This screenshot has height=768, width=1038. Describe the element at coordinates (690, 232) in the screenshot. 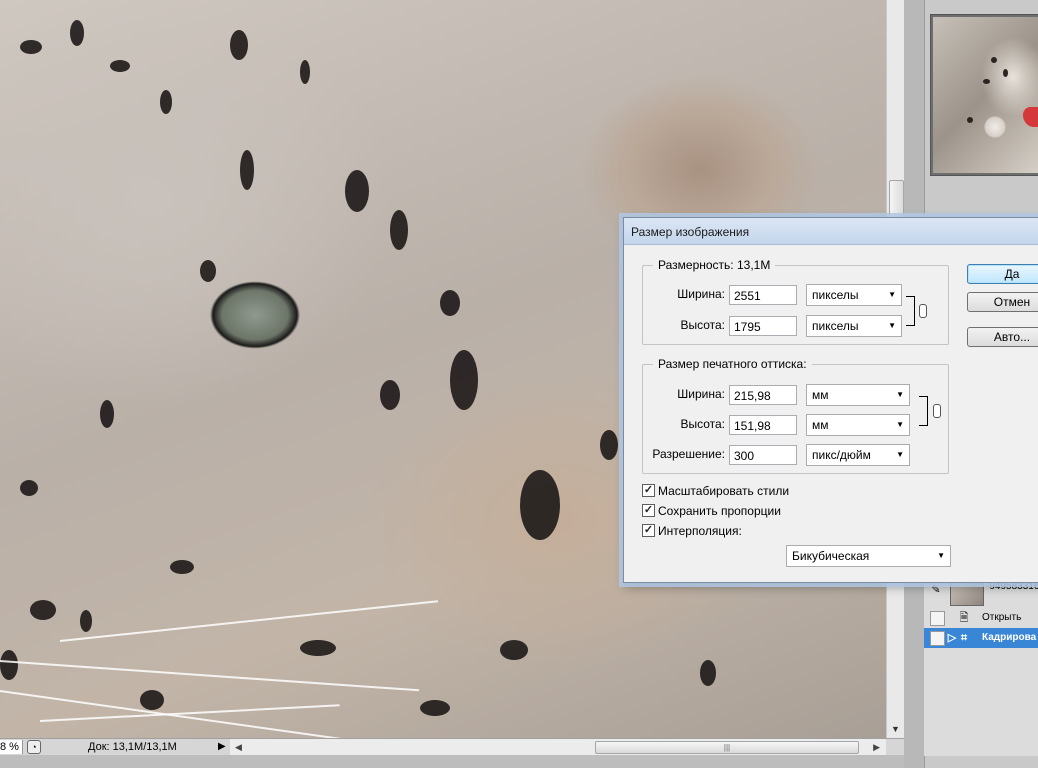

I see `dialog-title: Размер изображения` at that location.